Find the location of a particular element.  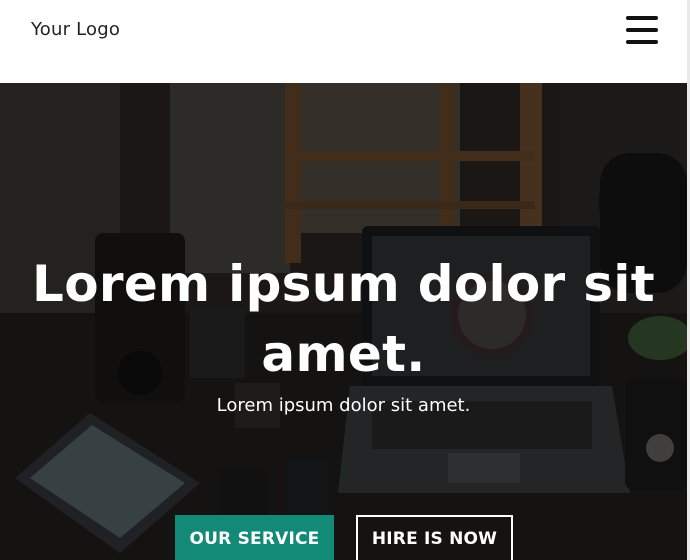

hamburger-menu-icon is located at coordinates (642, 30).